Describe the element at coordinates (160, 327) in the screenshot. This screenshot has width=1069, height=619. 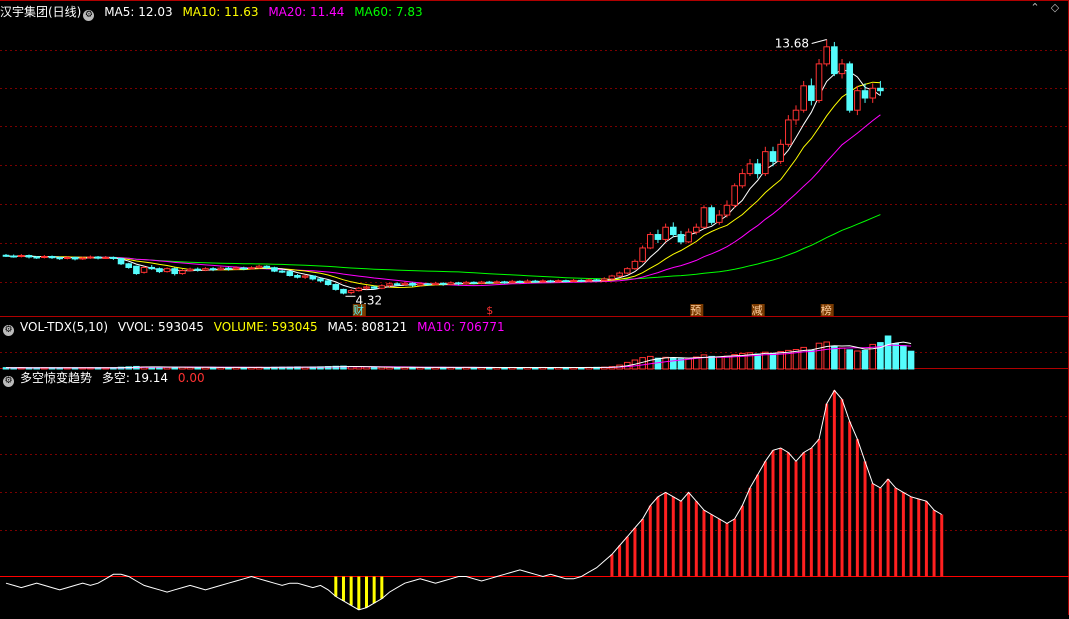
I see `vvol-readout: VVOL: 593045` at that location.